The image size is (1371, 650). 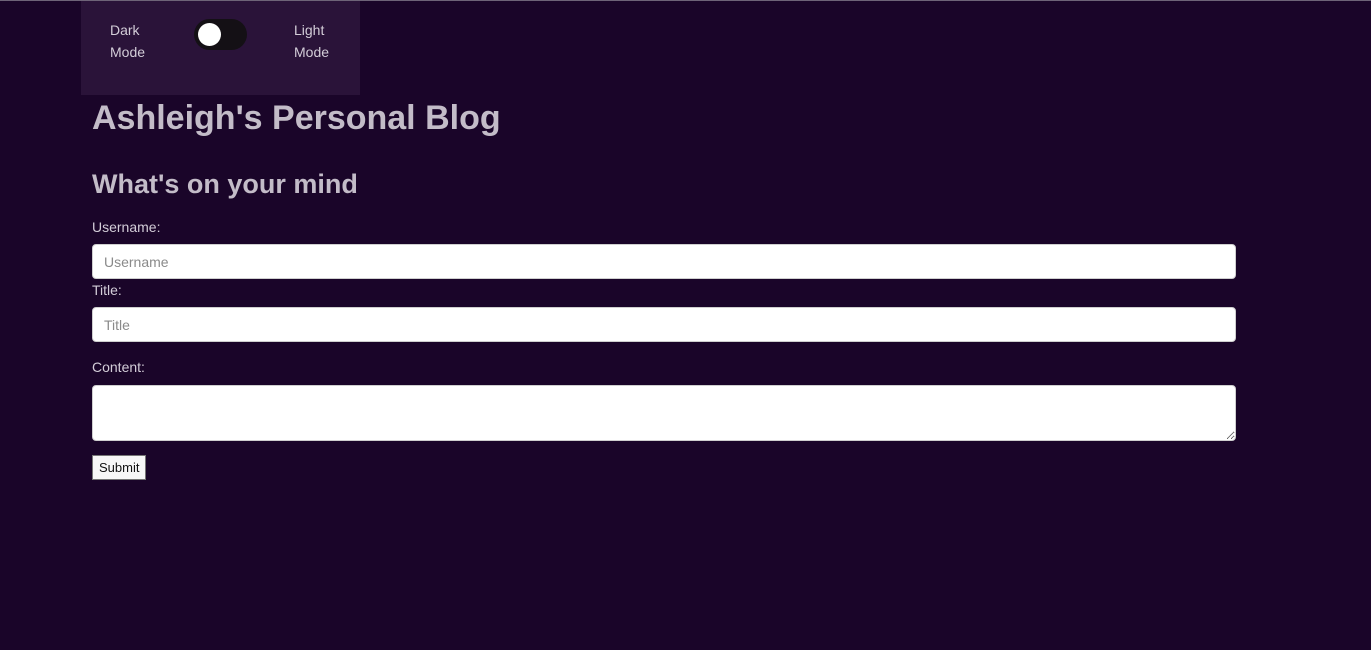 I want to click on form-heading: What's on your mind, so click(x=225, y=184).